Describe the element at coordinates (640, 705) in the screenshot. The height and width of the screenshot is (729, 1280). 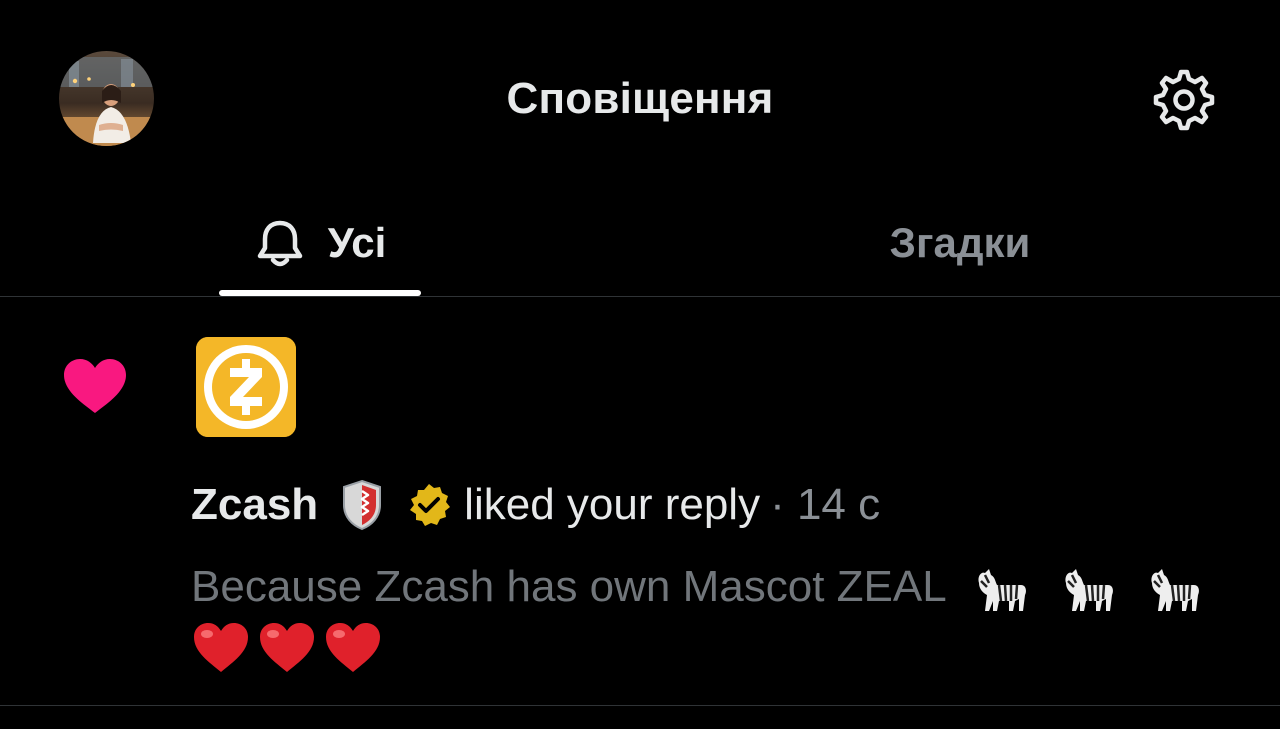
I see `notification-divider` at that location.